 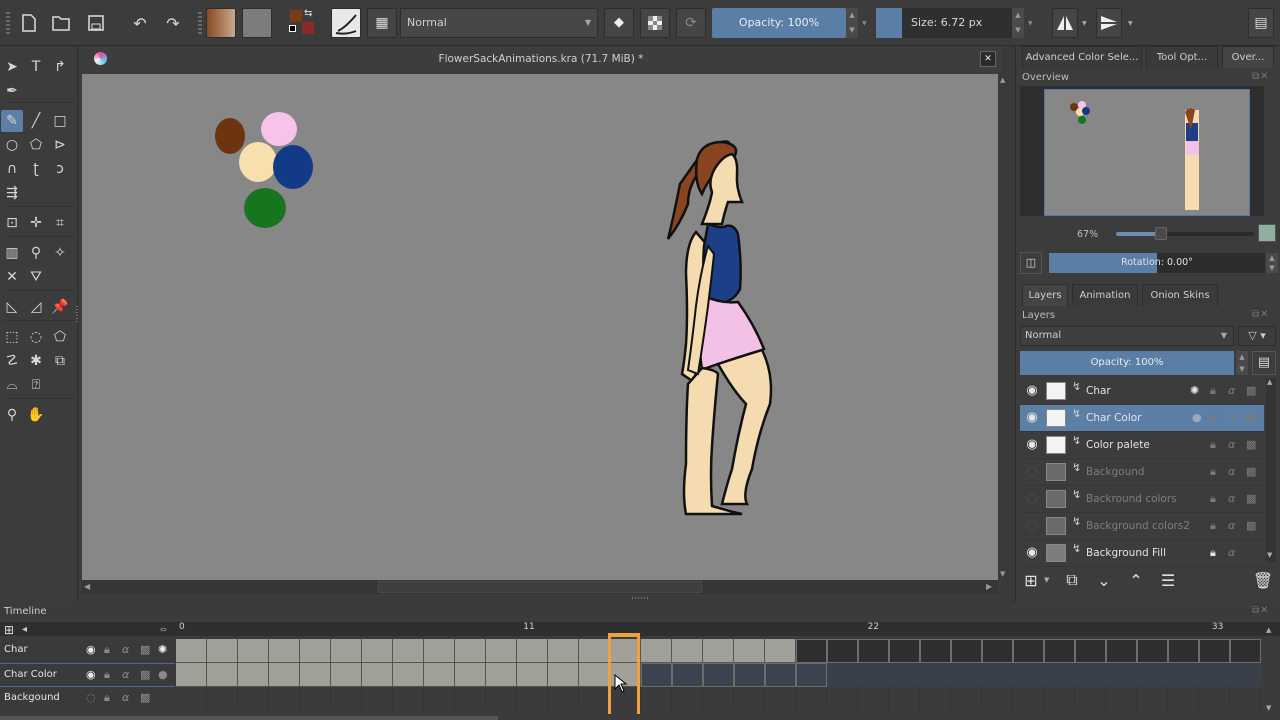 What do you see at coordinates (12, 91) in the screenshot?
I see `tool-calligraphy-icon: ✒` at bounding box center [12, 91].